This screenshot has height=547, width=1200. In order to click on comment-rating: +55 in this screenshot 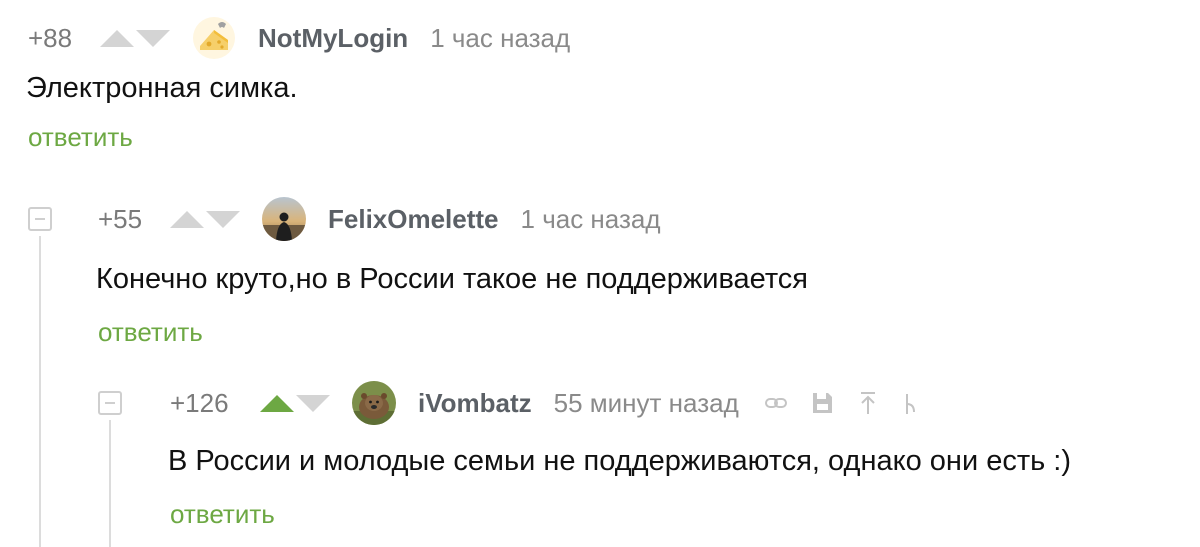, I will do `click(120, 218)`.